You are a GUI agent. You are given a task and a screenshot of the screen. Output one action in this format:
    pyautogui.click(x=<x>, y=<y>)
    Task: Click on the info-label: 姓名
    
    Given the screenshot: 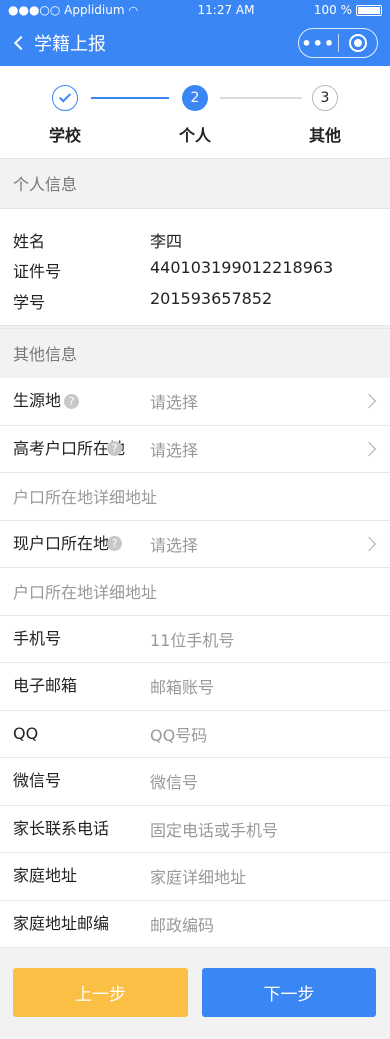 What is the action you would take?
    pyautogui.click(x=29, y=241)
    